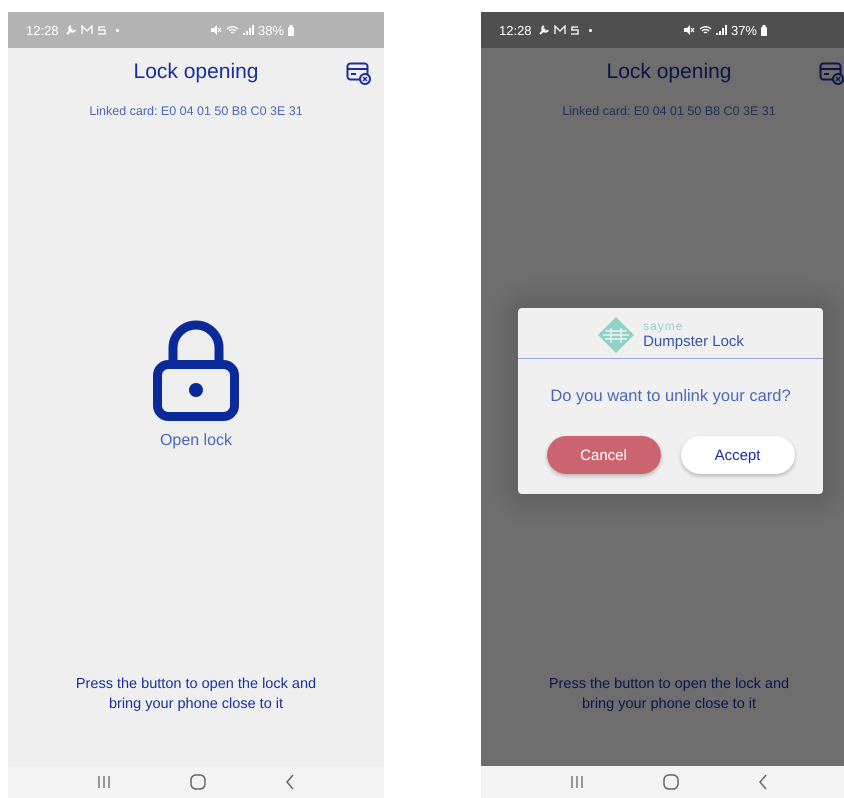 Image resolution: width=844 pixels, height=798 pixels. What do you see at coordinates (359, 74) in the screenshot?
I see `card-remove-icon` at bounding box center [359, 74].